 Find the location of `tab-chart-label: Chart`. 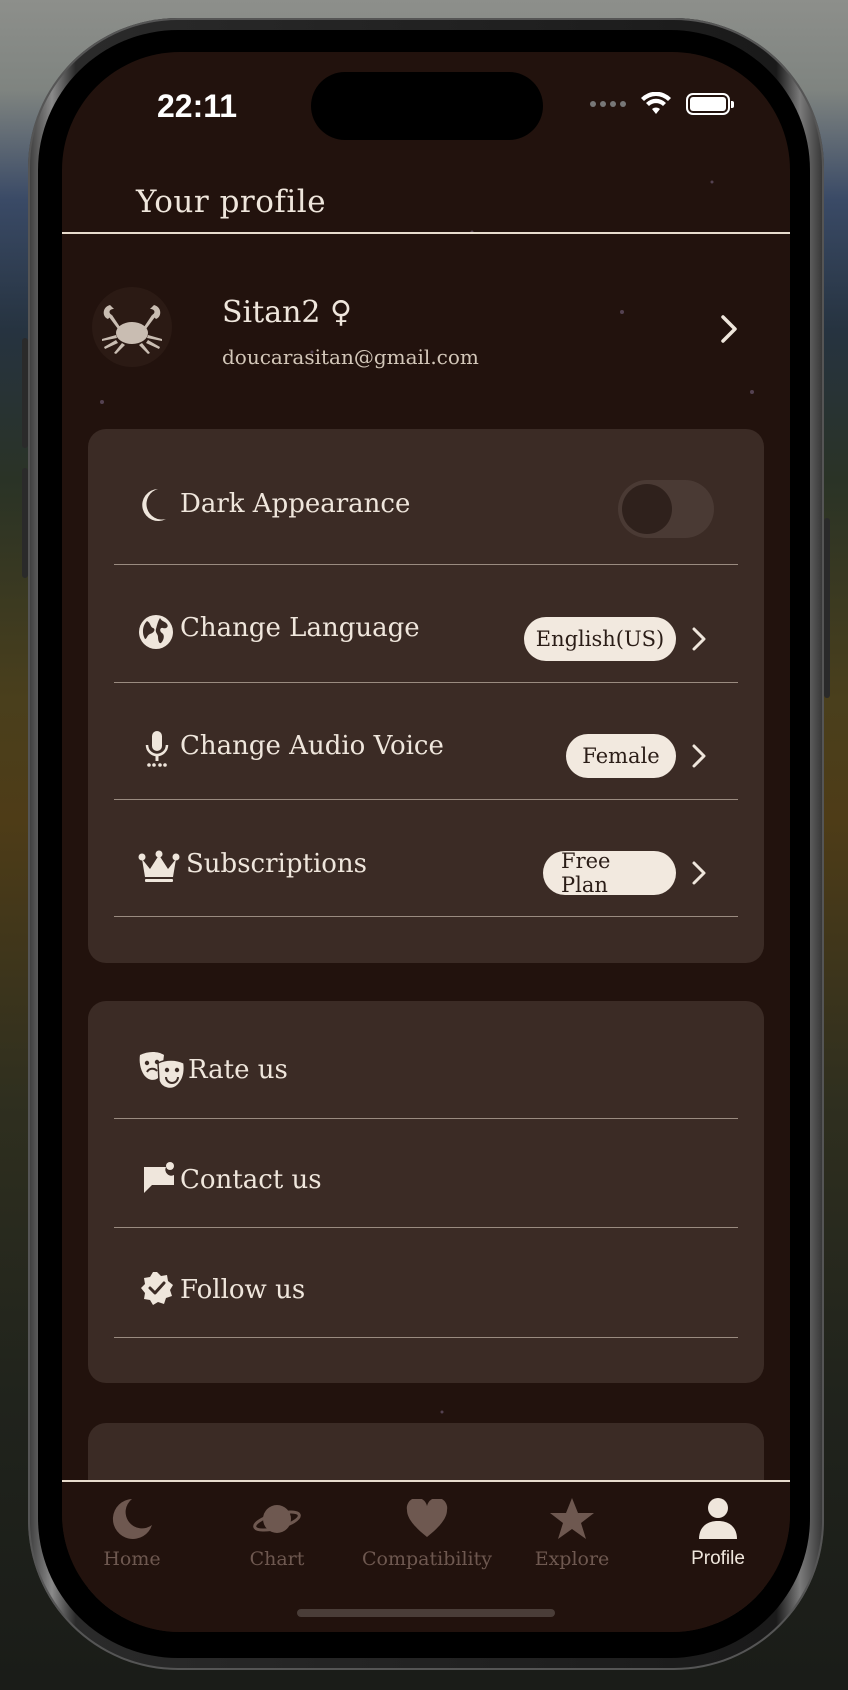

tab-chart-label: Chart is located at coordinates (277, 1559).